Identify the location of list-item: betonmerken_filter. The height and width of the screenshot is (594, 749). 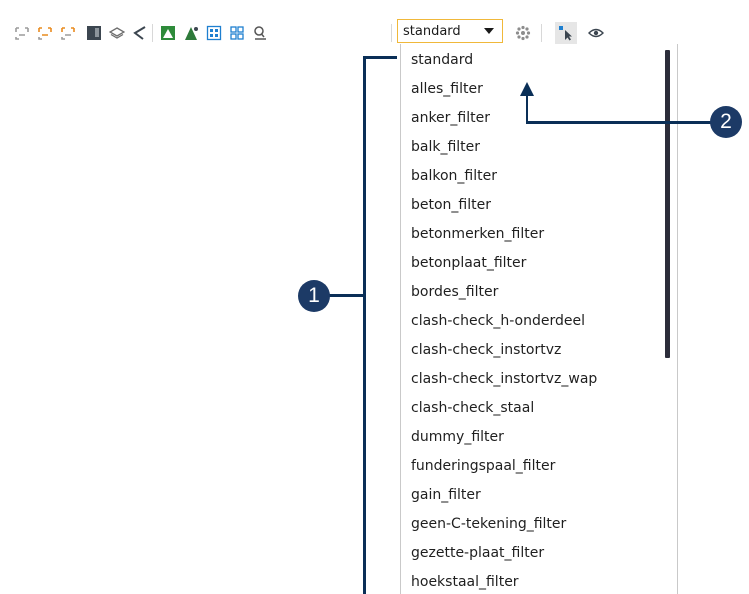
(477, 234).